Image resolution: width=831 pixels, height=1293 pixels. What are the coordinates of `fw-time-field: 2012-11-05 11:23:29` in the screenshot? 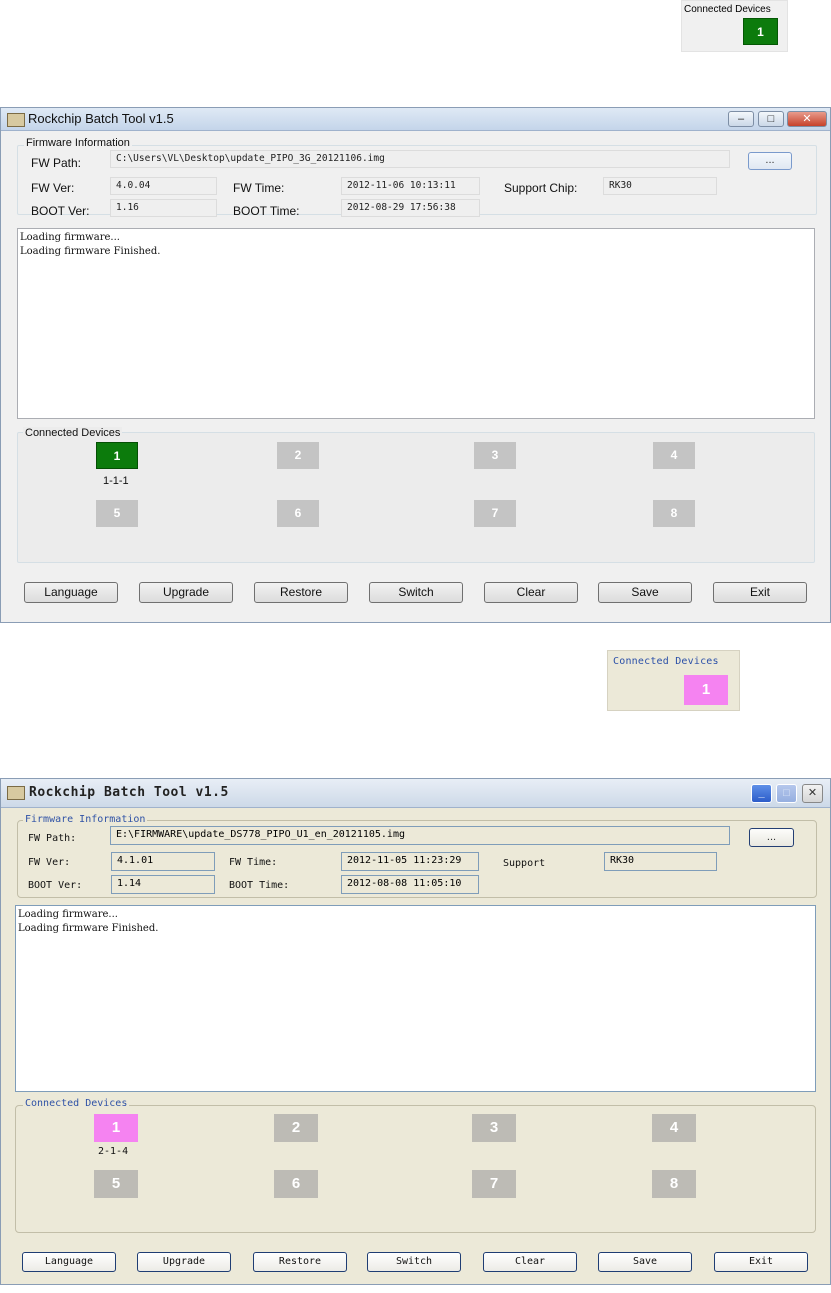 It's located at (410, 861).